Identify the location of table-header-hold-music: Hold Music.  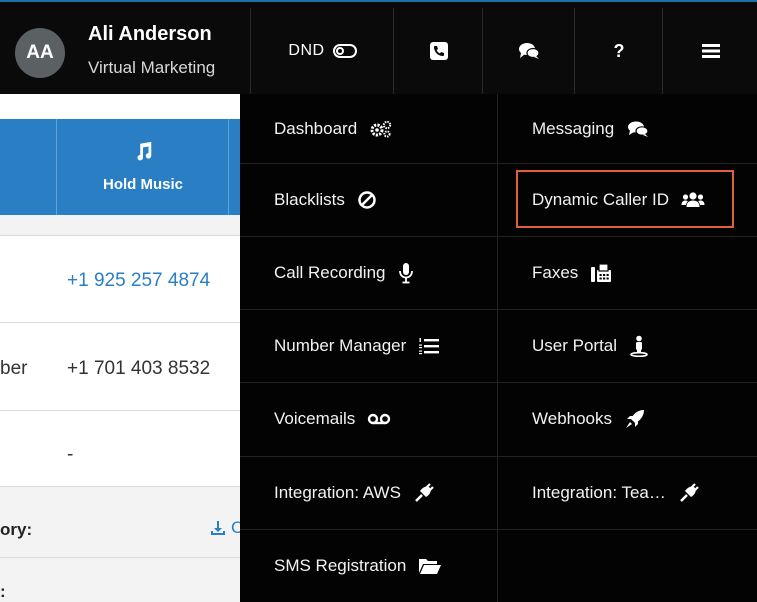
(143, 167).